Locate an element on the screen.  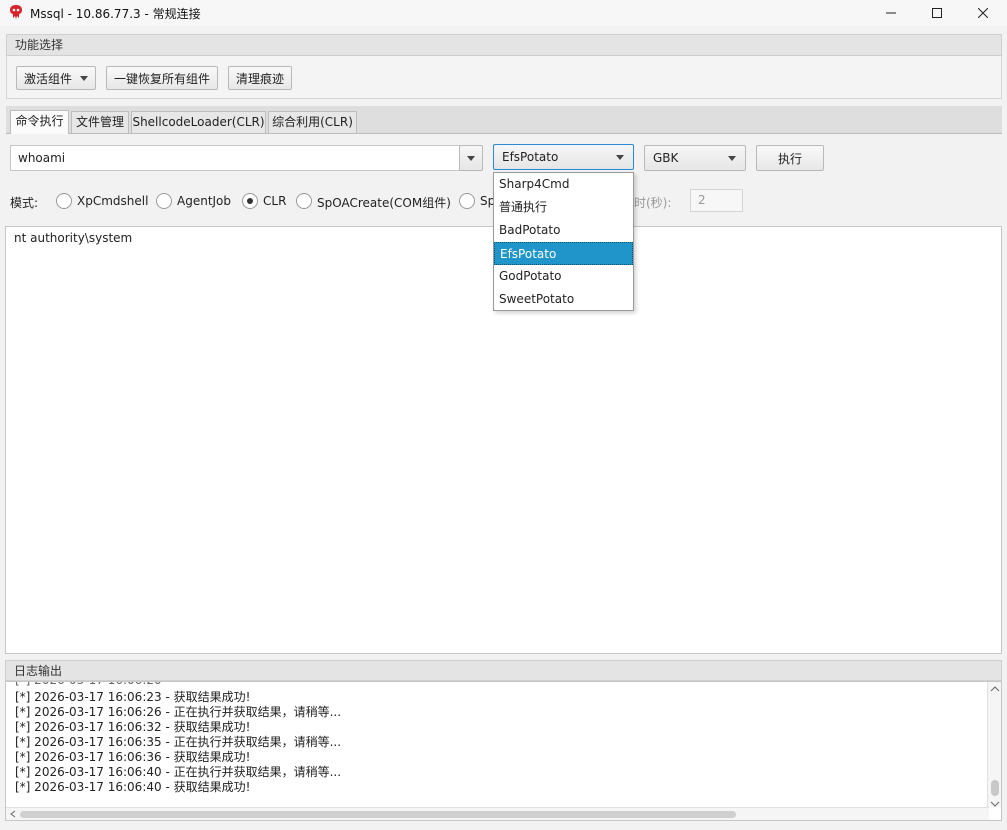
log-panel-header: 日志输出 is located at coordinates (503, 670).